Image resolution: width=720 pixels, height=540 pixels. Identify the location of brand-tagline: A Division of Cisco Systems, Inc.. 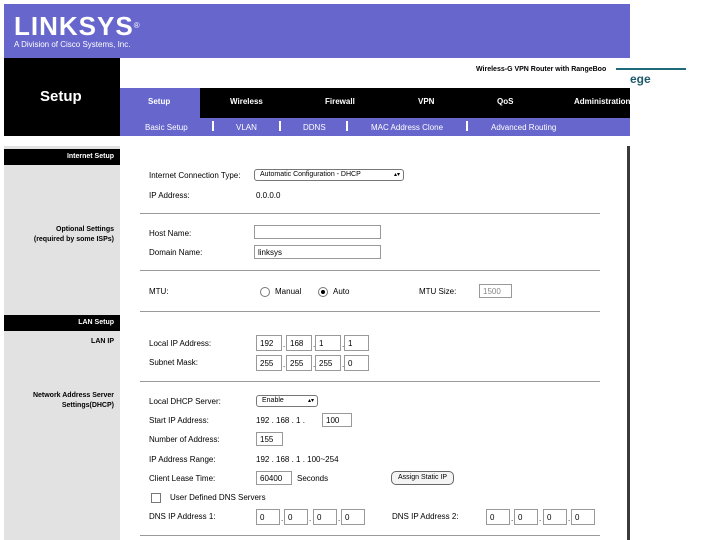
(72, 44).